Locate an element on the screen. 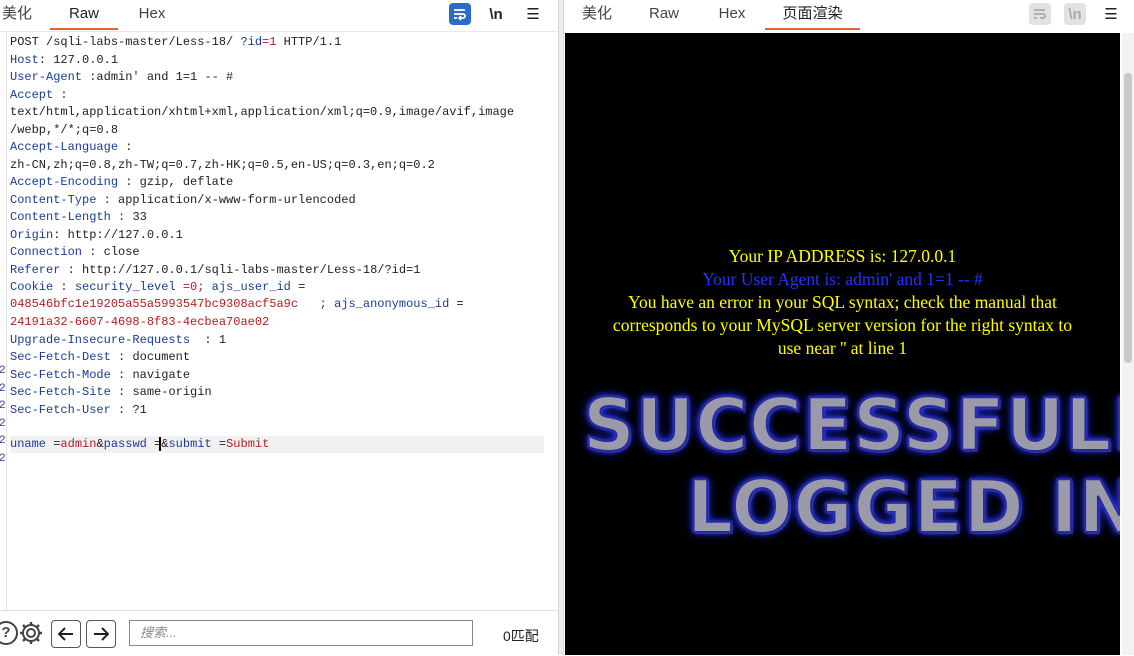 This screenshot has height=656, width=1134. header-value: ?1 is located at coordinates (139, 409).